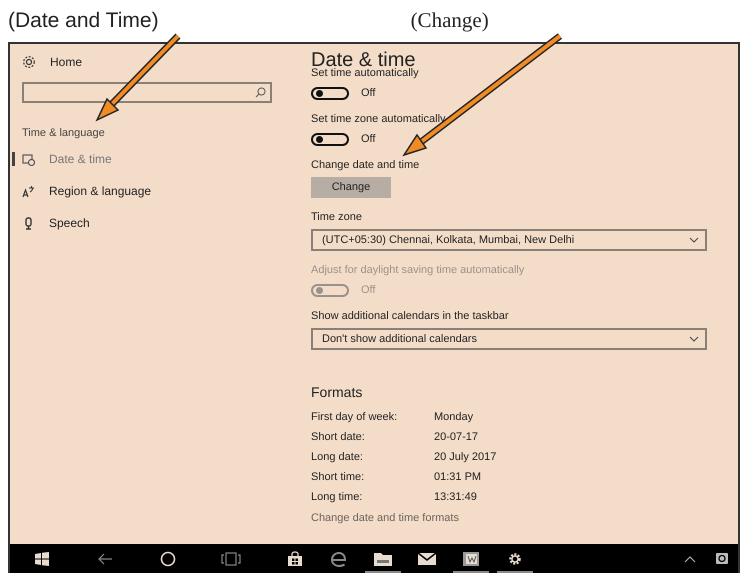  What do you see at coordinates (64, 133) in the screenshot?
I see `section-heading: Time & language` at bounding box center [64, 133].